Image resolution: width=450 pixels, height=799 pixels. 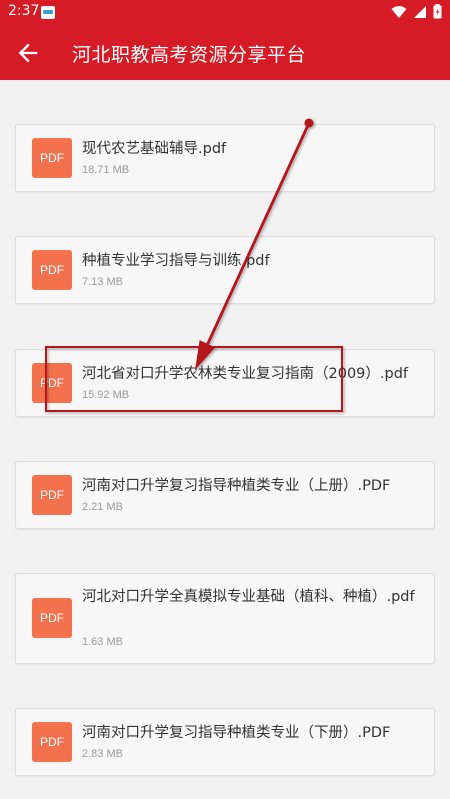 I want to click on file-name: 种植专业学习指导与训练.pdf, so click(x=176, y=261).